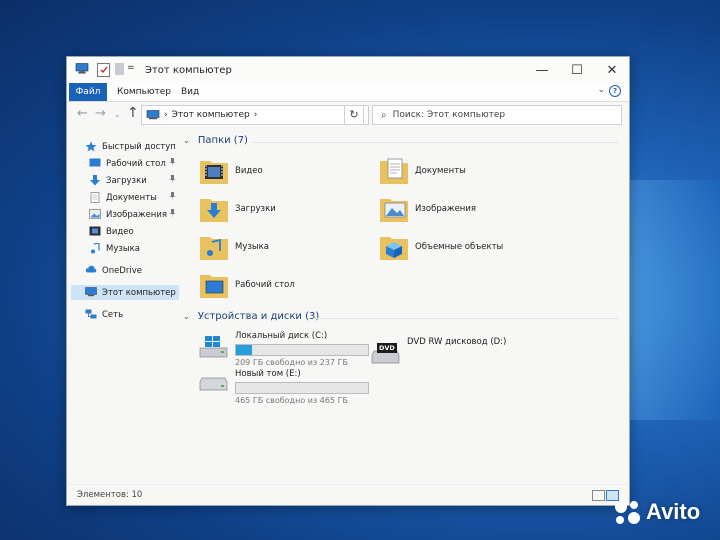 The image size is (720, 540). What do you see at coordinates (348, 494) in the screenshot?
I see `status-bar: Элементов: 10` at bounding box center [348, 494].